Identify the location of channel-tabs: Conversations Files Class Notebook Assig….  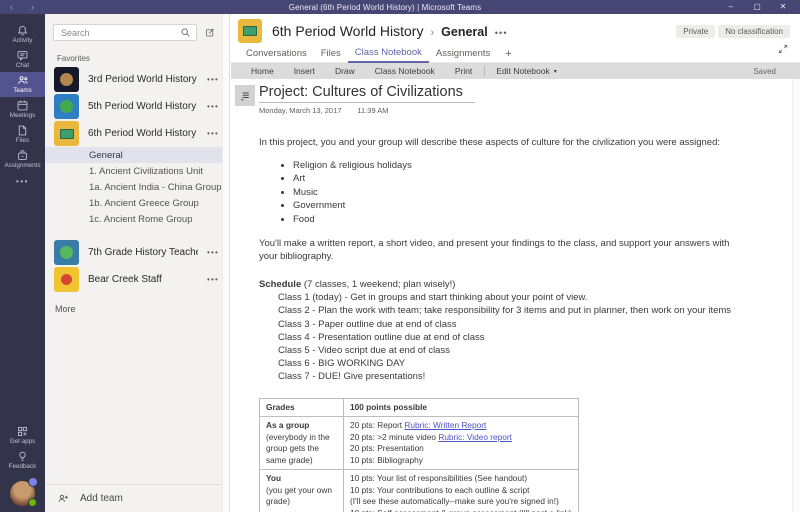
(515, 53).